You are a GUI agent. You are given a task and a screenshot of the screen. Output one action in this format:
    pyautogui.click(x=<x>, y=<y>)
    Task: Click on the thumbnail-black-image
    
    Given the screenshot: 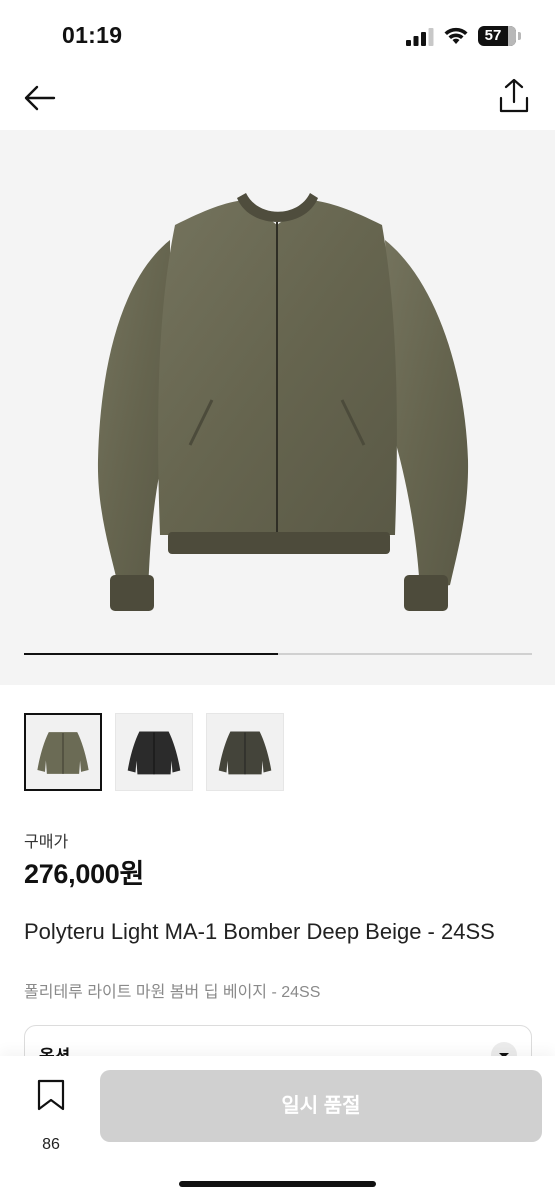 What is the action you would take?
    pyautogui.click(x=154, y=753)
    